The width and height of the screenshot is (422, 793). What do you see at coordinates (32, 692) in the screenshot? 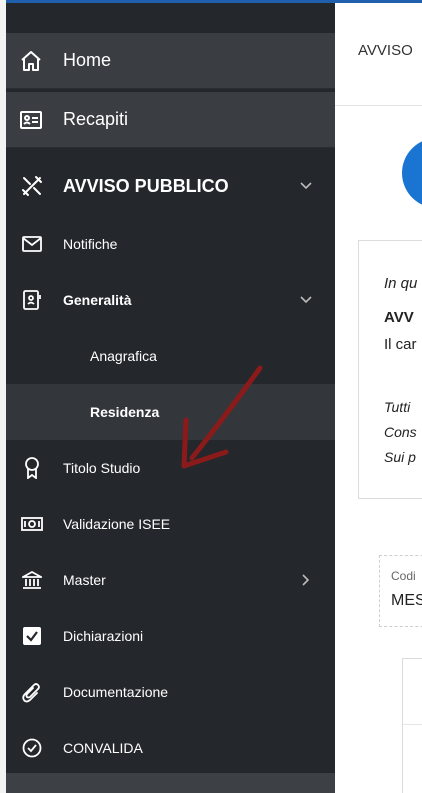
I see `paperclip-icon` at bounding box center [32, 692].